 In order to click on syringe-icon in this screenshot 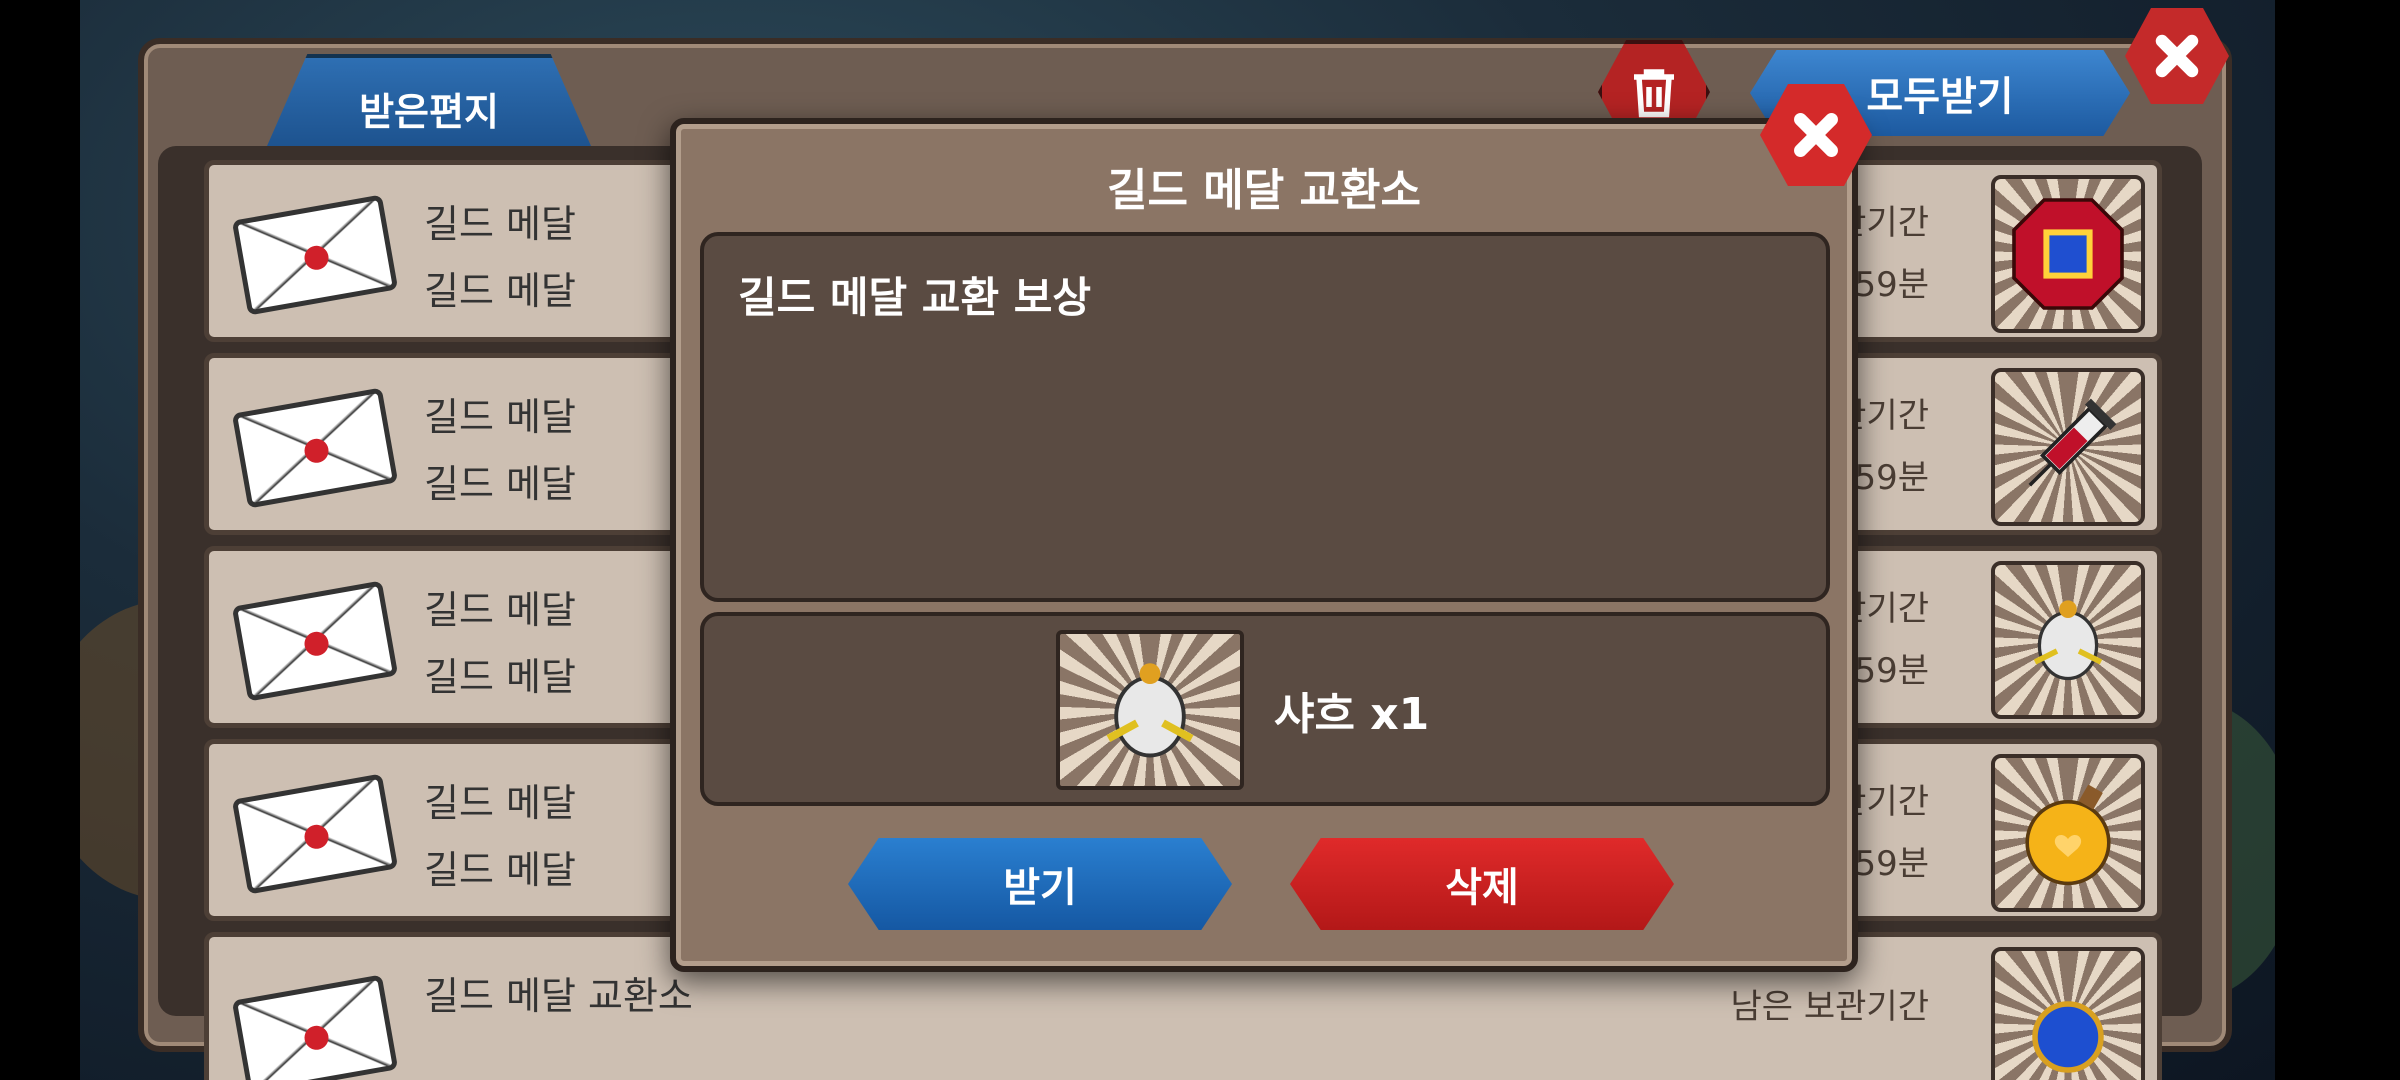, I will do `click(2068, 447)`.